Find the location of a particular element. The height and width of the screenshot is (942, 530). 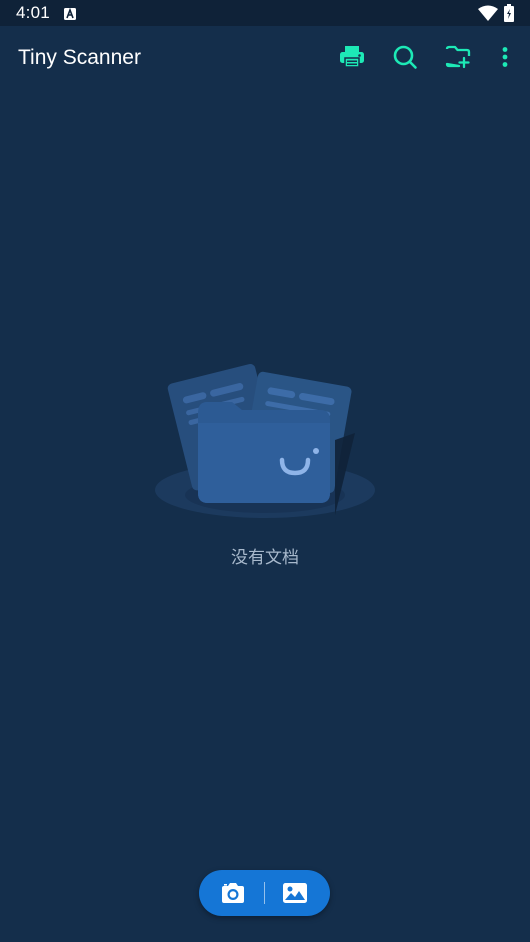

app-title: Tiny Scanner is located at coordinates (79, 57).